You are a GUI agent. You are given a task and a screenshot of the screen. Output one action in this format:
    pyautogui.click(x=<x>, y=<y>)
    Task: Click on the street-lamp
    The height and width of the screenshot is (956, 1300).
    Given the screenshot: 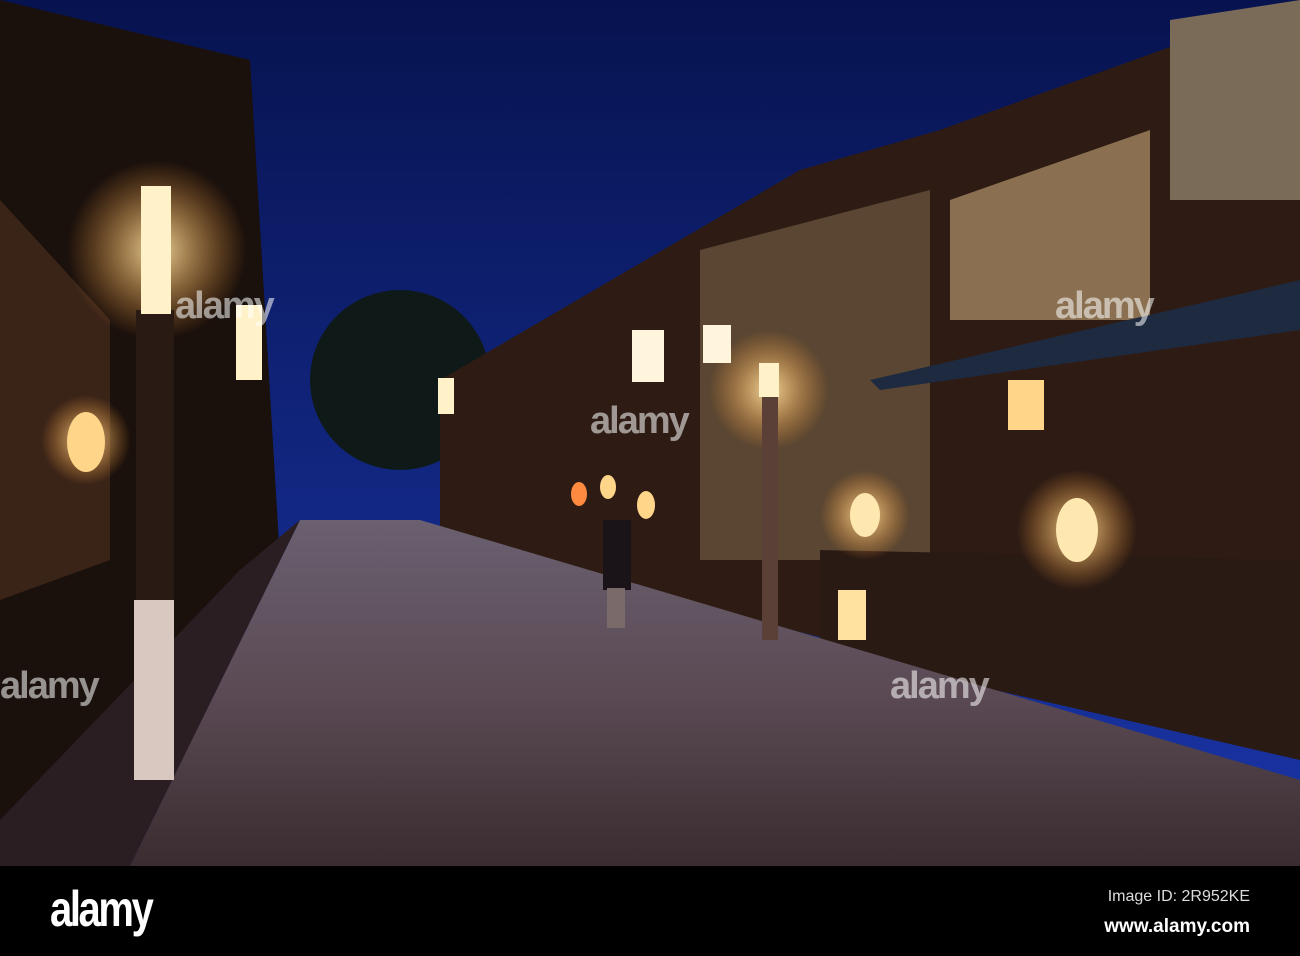 What is the action you would take?
    pyautogui.click(x=156, y=250)
    